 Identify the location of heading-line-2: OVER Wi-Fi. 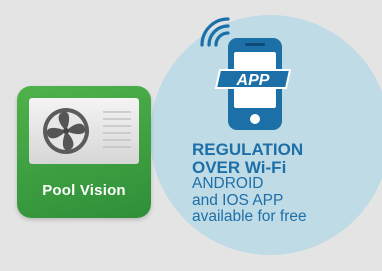
(239, 167).